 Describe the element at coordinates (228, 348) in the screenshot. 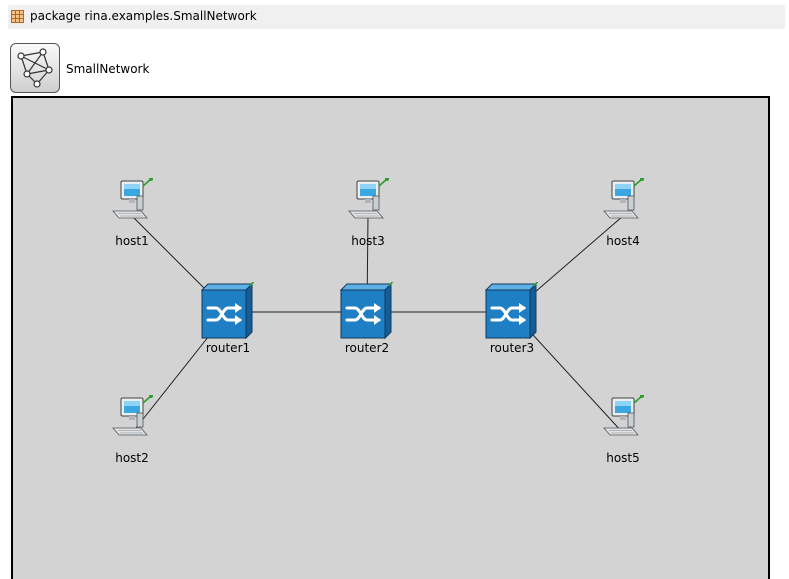

I see `router1-label: router1` at that location.